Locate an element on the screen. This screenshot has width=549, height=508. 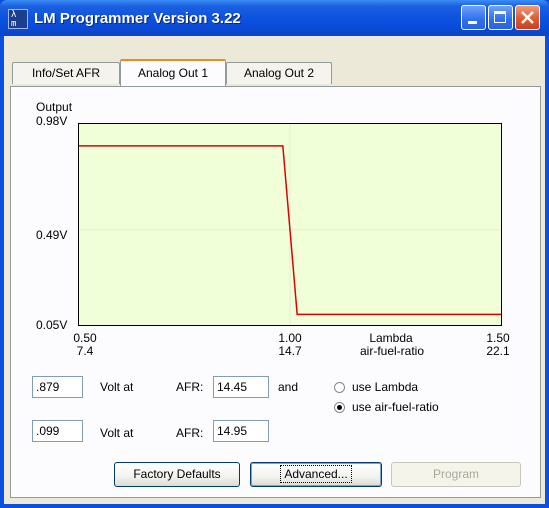
window-title: LM Programmer Version 3.22 is located at coordinates (137, 18).